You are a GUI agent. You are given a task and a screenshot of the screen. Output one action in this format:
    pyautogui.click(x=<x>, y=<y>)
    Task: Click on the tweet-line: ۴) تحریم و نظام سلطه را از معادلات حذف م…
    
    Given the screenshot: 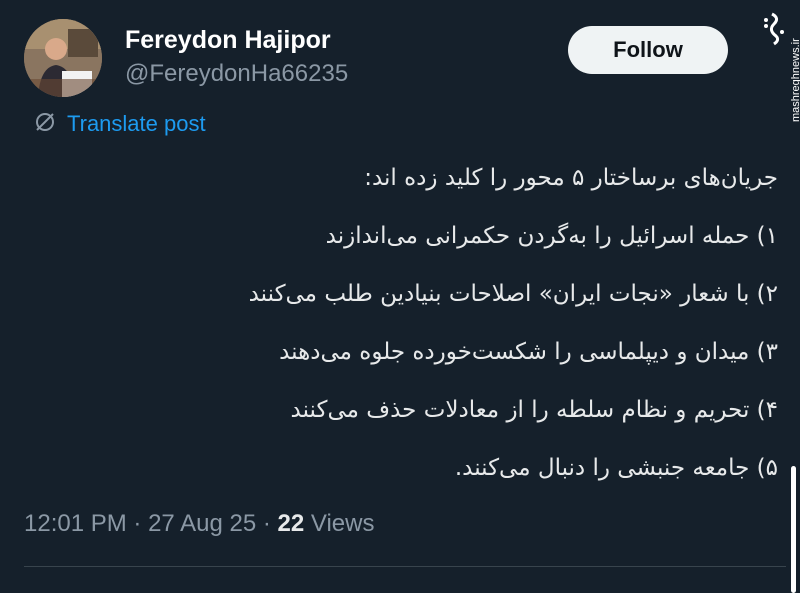 What is the action you would take?
    pyautogui.click(x=534, y=410)
    